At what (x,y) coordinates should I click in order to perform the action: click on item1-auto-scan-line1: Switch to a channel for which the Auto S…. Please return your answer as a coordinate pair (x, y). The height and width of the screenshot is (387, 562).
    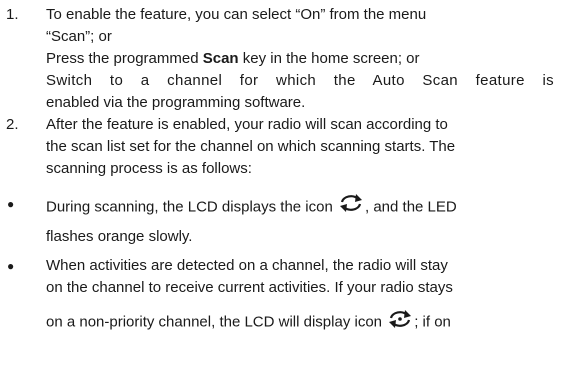
    Looking at the image, I should click on (300, 80).